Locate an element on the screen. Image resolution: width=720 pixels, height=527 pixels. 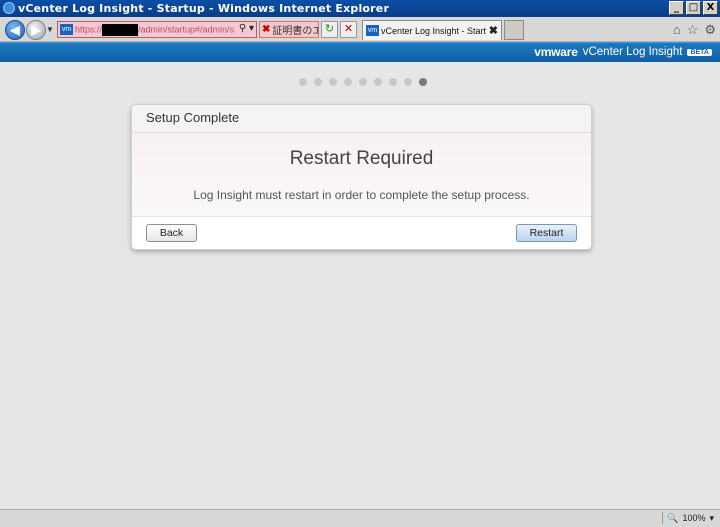
home-icon: ⌂ is located at coordinates (677, 30).